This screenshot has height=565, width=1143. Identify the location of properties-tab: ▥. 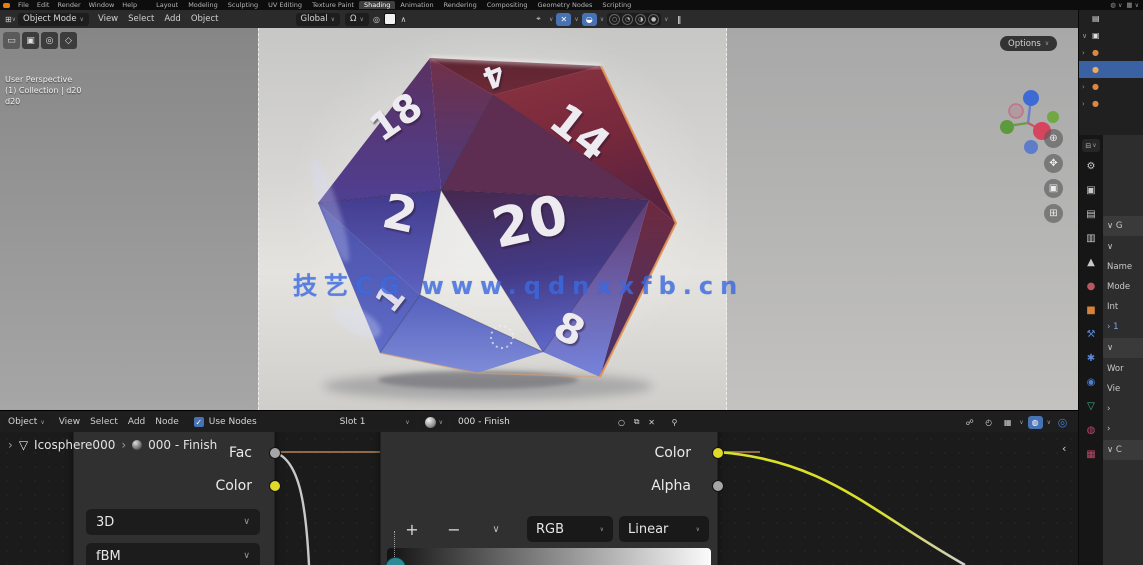
(1091, 238).